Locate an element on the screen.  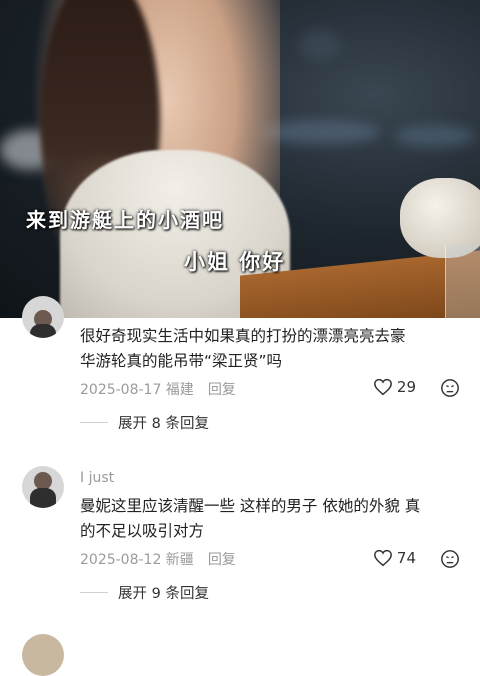
comment-text: 曼妮这里应该清醒一些 这样的男子 依她的外貌 真 的不足以吸引对方 is located at coordinates (270, 519).